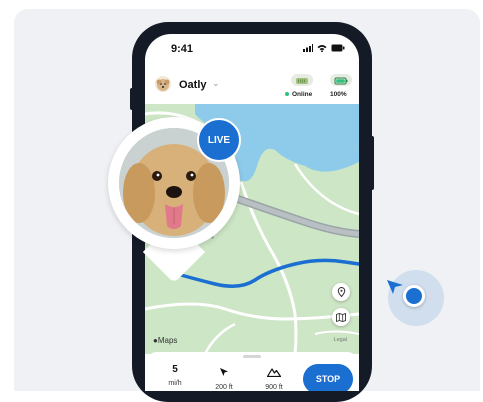 Image resolution: width=483 pixels, height=402 pixels. I want to click on panel-grabber, so click(252, 356).